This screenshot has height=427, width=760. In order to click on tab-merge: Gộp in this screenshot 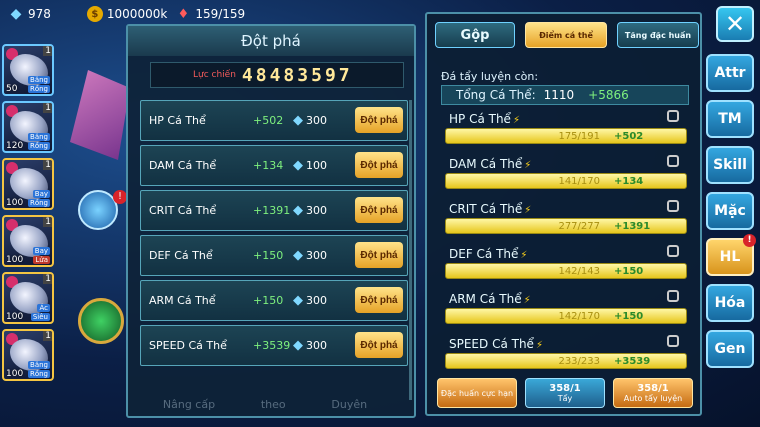, I will do `click(475, 35)`.